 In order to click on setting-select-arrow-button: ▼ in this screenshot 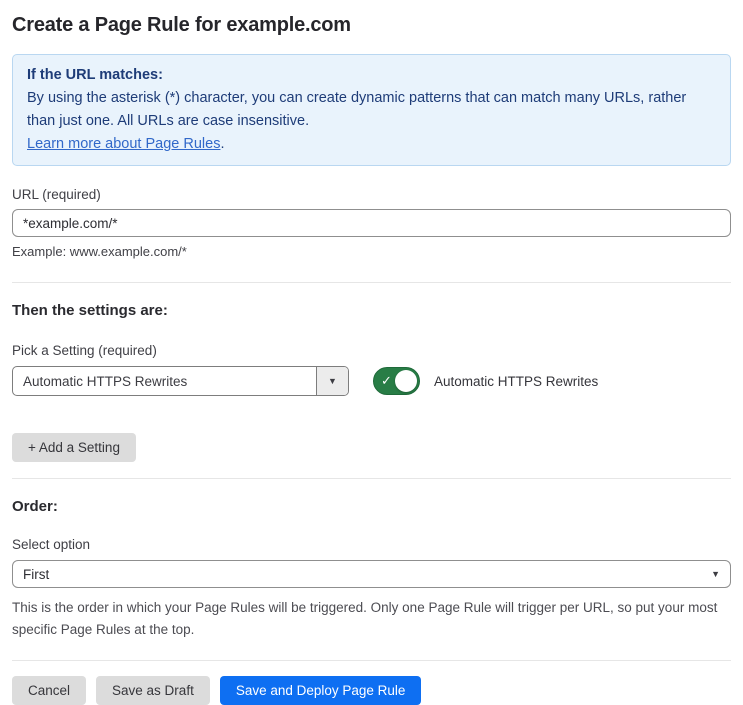, I will do `click(332, 381)`.